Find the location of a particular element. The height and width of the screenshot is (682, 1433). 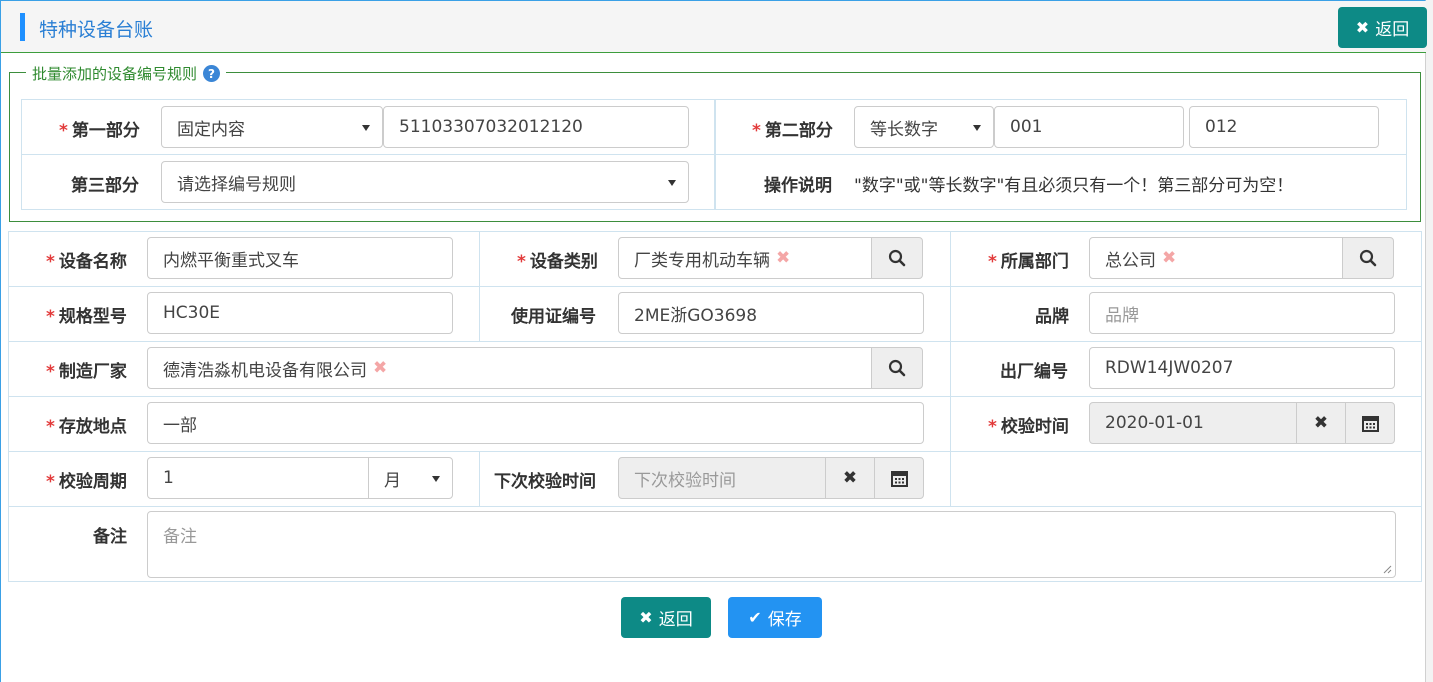

device-category-label: * 设备类别 is located at coordinates (557, 262).